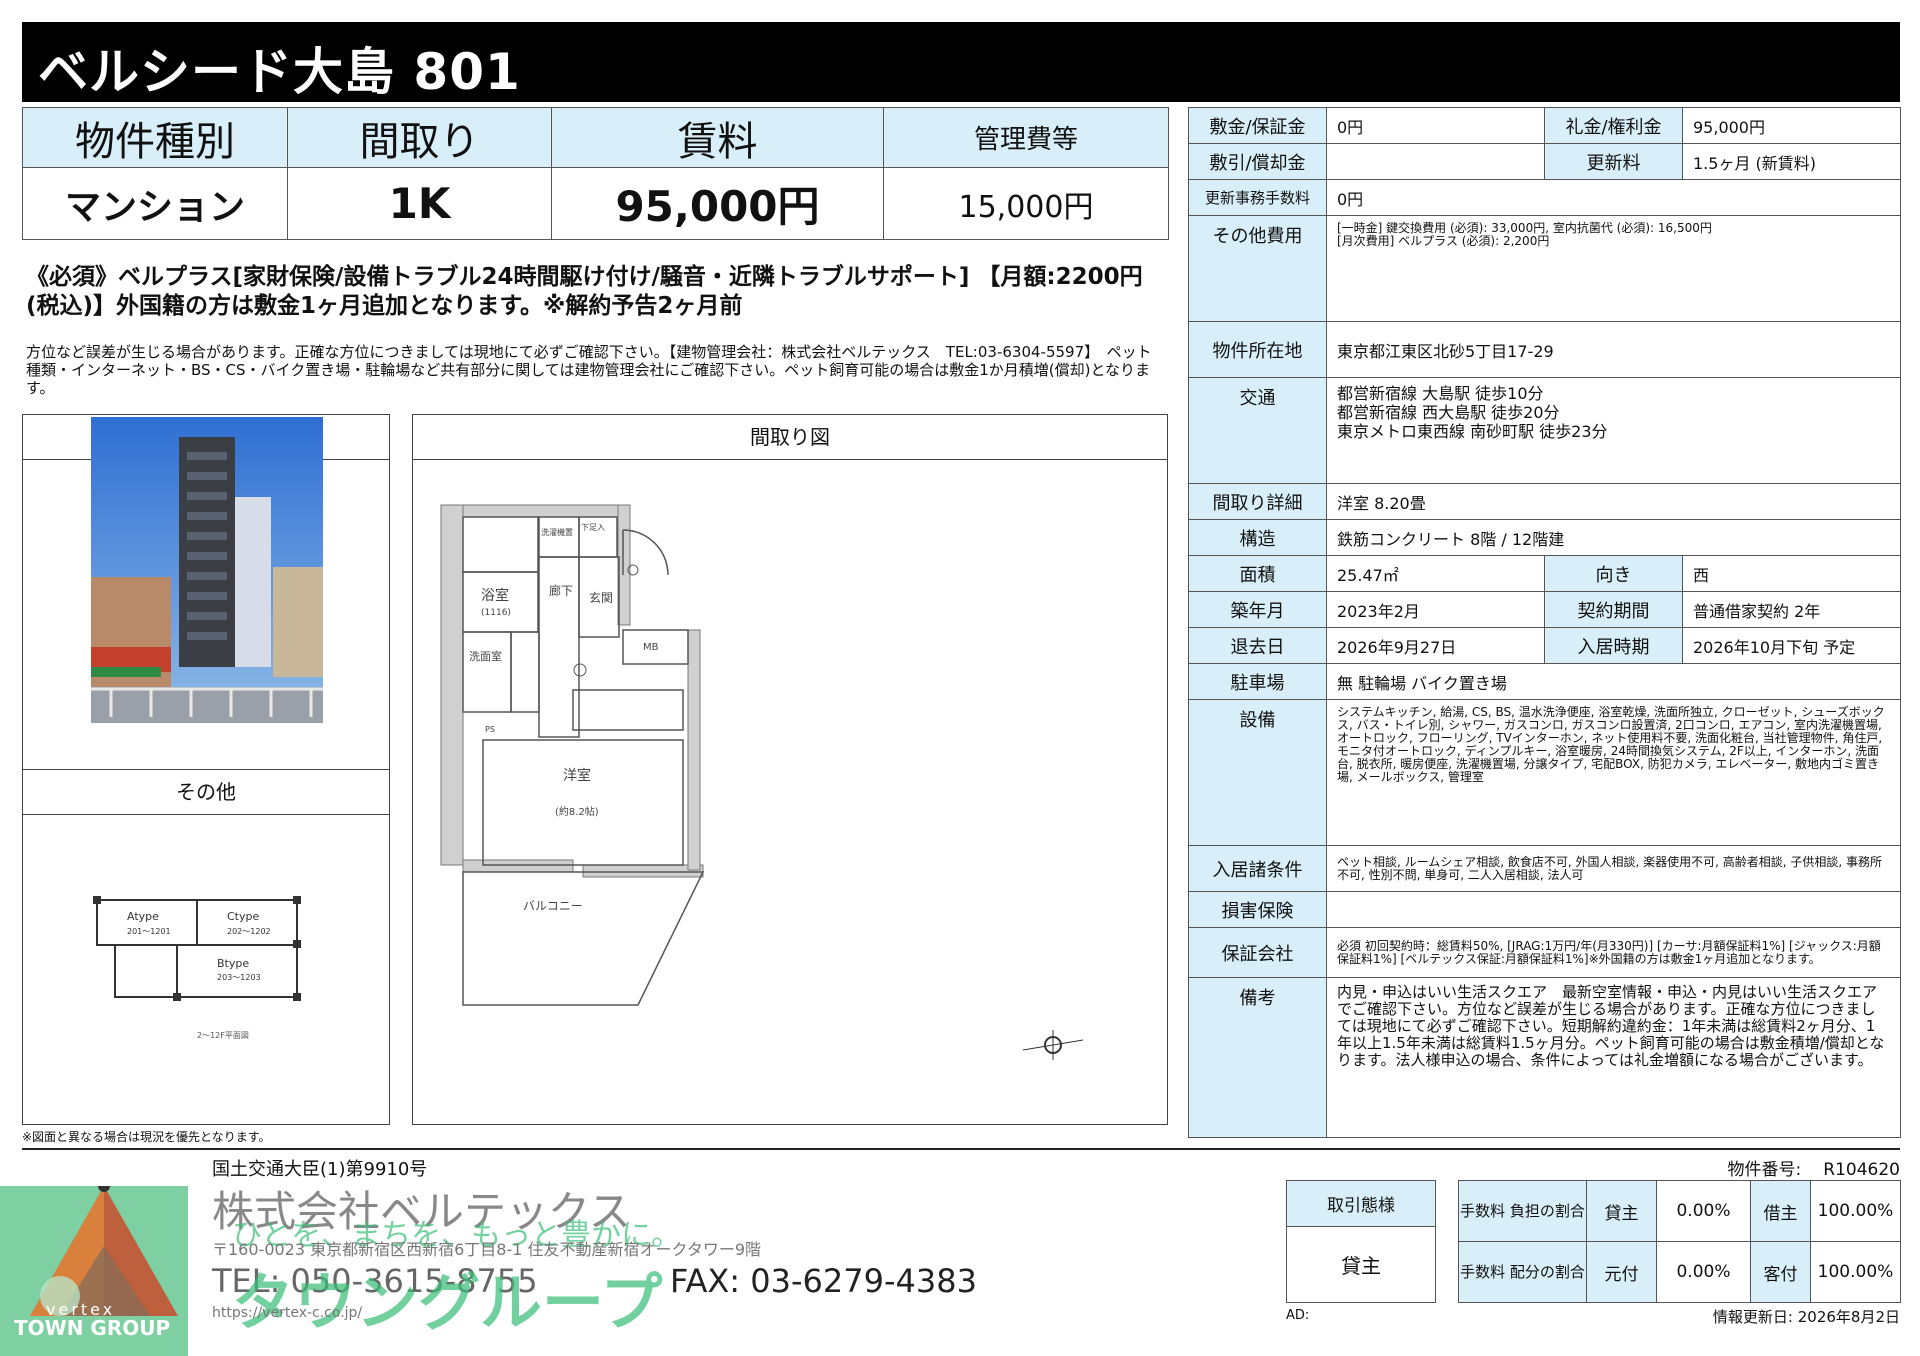 This screenshot has width=1920, height=1356. What do you see at coordinates (961, 62) in the screenshot?
I see `title-bar: ベルシード大島 801` at bounding box center [961, 62].